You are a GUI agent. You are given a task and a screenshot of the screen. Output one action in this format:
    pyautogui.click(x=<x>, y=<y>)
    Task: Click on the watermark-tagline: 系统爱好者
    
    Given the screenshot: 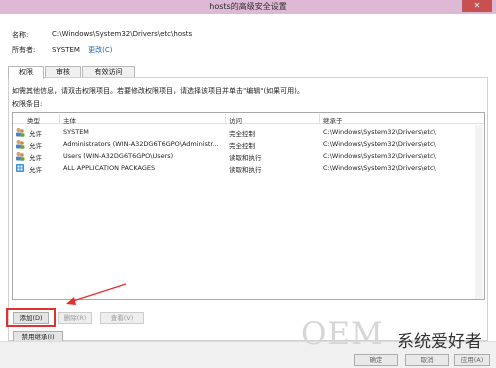 What is the action you would take?
    pyautogui.click(x=439, y=342)
    